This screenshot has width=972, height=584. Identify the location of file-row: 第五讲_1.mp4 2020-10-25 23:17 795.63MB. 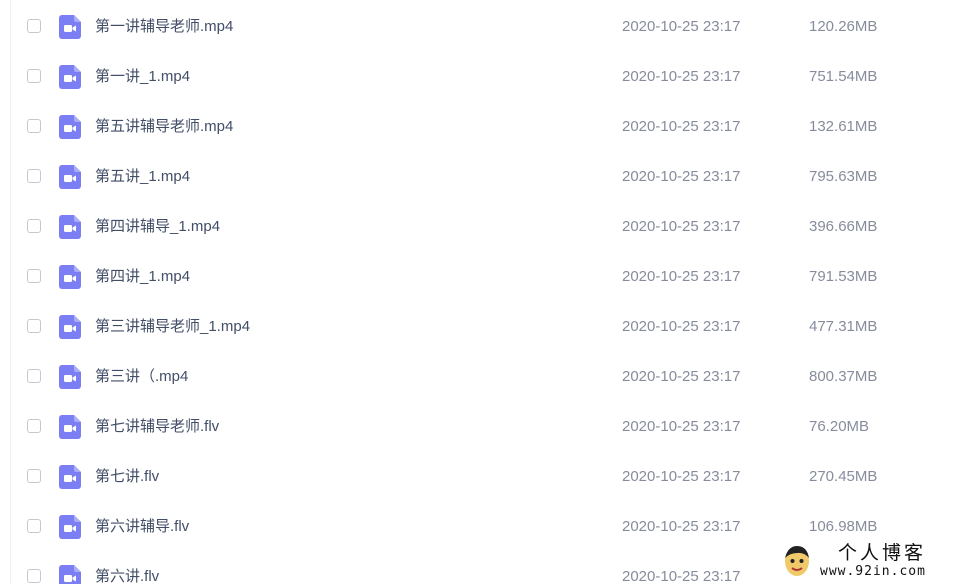
(491, 177).